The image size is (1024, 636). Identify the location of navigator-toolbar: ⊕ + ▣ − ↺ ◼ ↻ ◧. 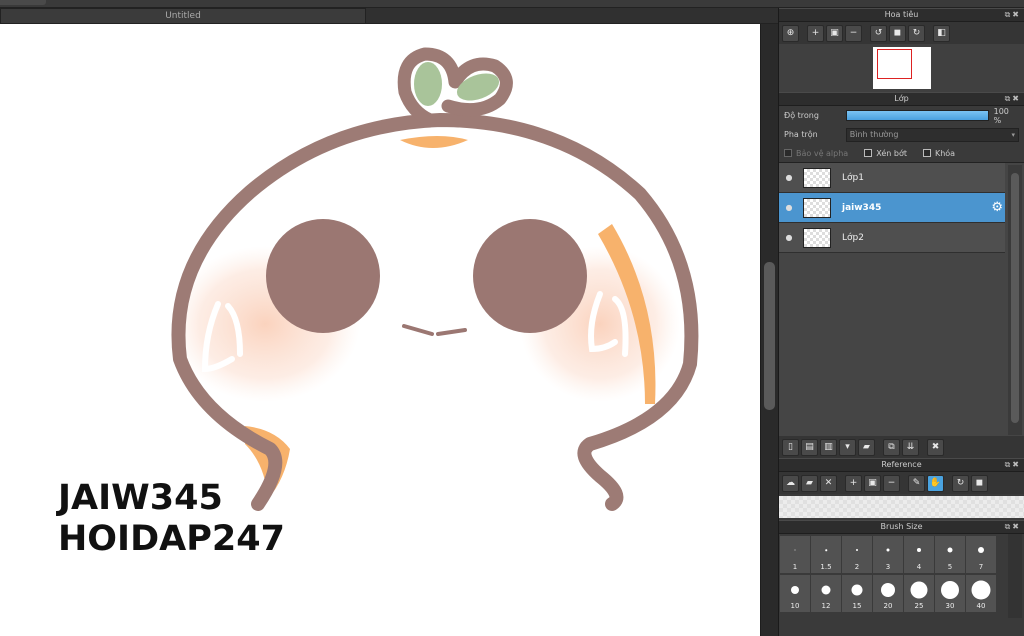
(901, 33).